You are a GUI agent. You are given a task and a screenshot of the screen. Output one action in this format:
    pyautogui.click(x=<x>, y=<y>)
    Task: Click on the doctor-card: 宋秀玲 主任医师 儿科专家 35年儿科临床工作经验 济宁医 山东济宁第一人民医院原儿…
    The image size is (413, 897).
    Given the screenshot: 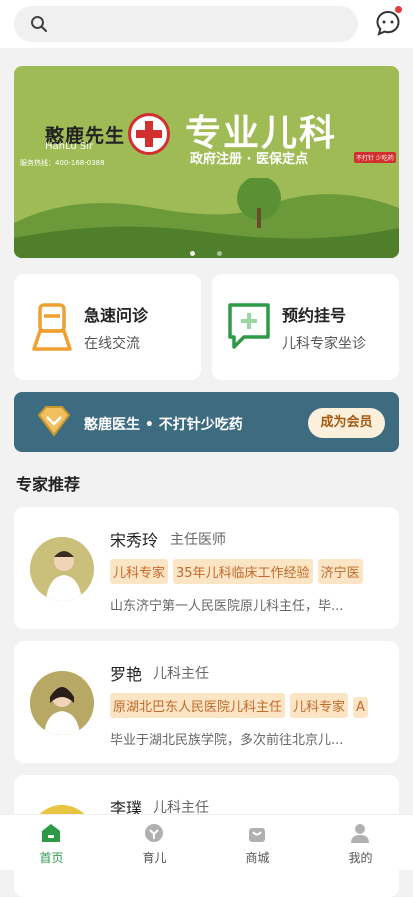 What is the action you would take?
    pyautogui.click(x=206, y=568)
    